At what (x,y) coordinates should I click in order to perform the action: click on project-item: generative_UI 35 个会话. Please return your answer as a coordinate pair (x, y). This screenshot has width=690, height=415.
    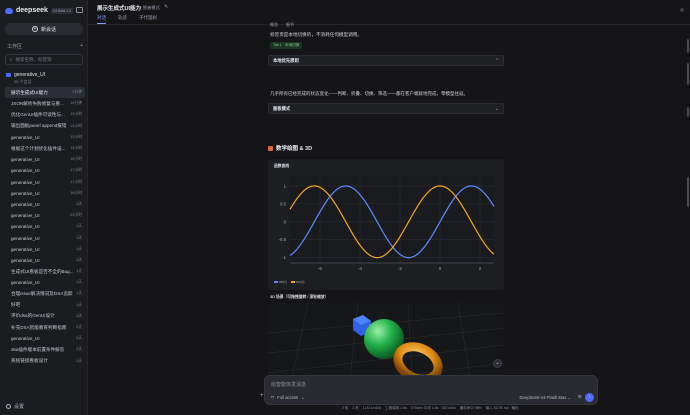
    Looking at the image, I should click on (45, 78).